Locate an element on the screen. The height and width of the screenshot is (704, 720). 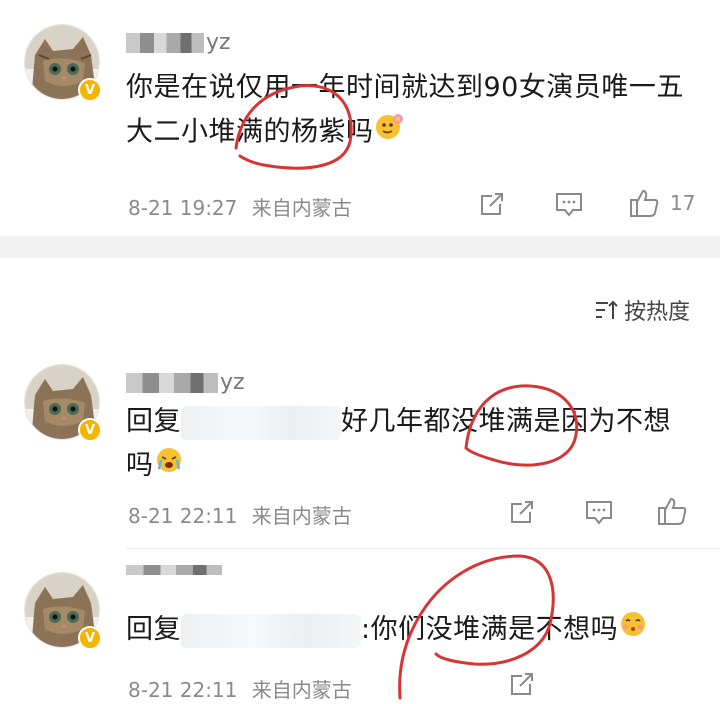
reply-divider is located at coordinates (423, 548).